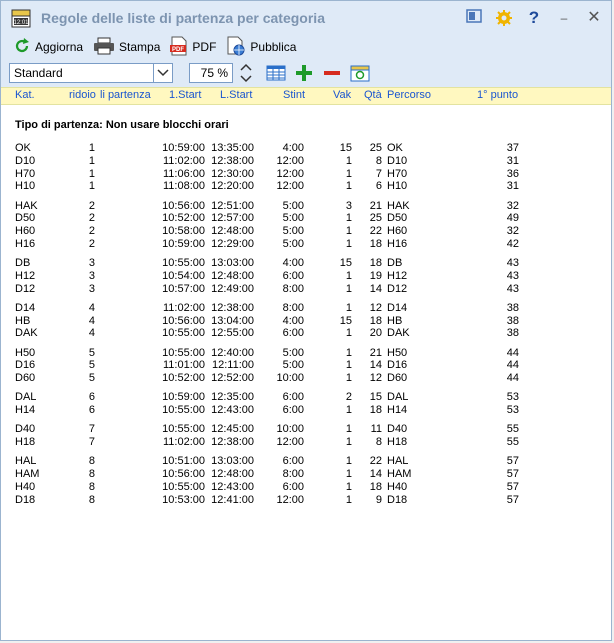  Describe the element at coordinates (290, 442) in the screenshot. I see `cell-stint: 12:00` at that location.